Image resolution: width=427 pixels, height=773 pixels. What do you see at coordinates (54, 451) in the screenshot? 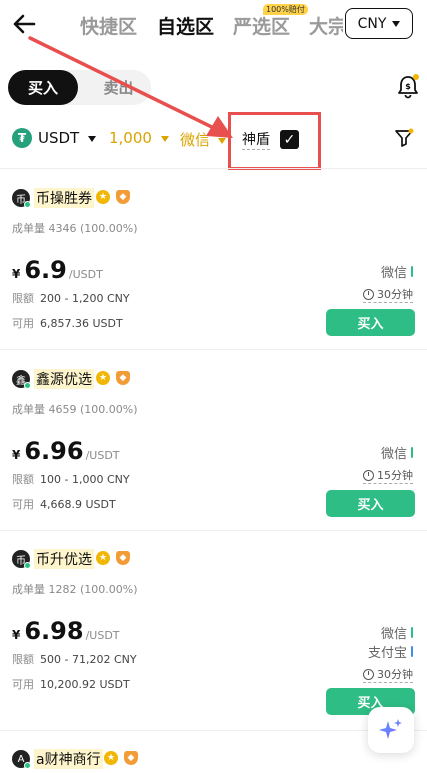
I see `price: 6.96` at bounding box center [54, 451].